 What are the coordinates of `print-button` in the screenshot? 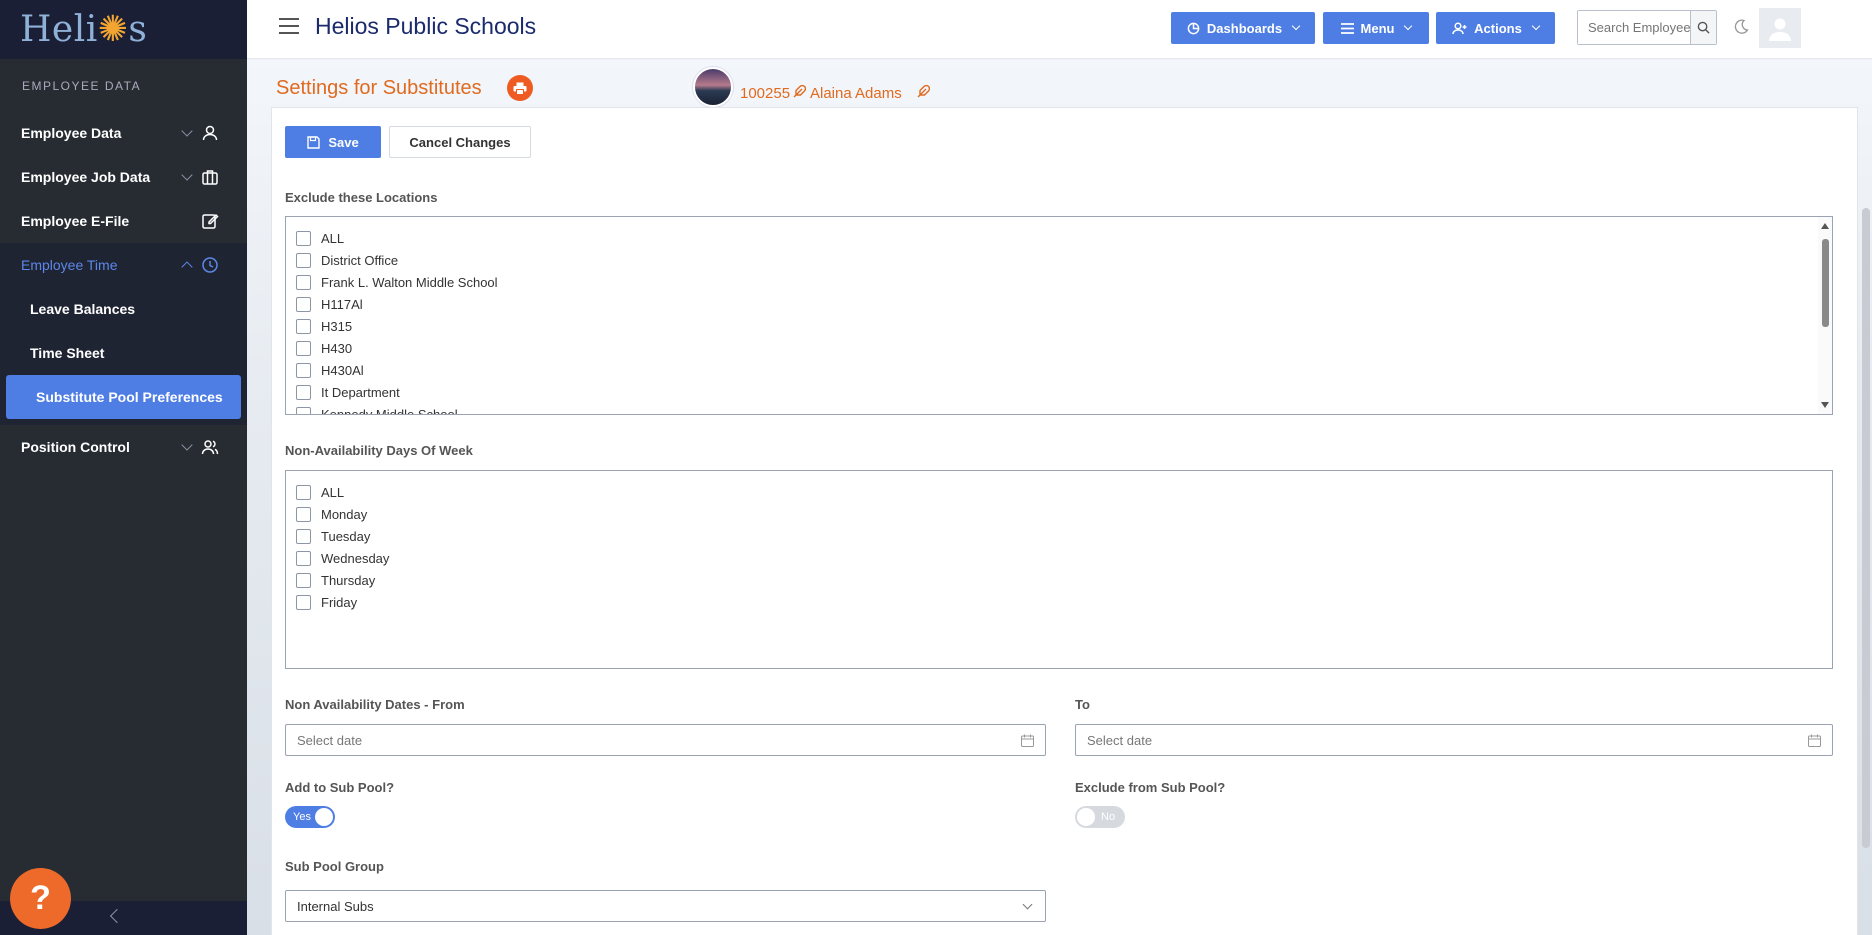 It's located at (520, 88).